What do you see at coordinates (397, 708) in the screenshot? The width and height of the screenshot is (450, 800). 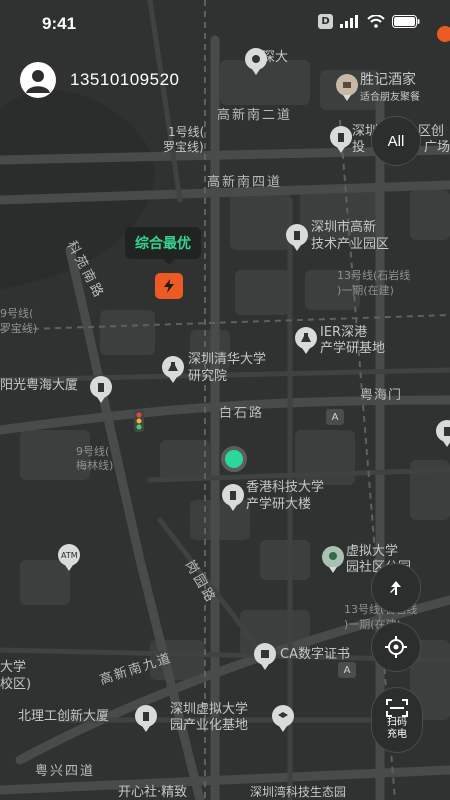 I see `scan-icon` at bounding box center [397, 708].